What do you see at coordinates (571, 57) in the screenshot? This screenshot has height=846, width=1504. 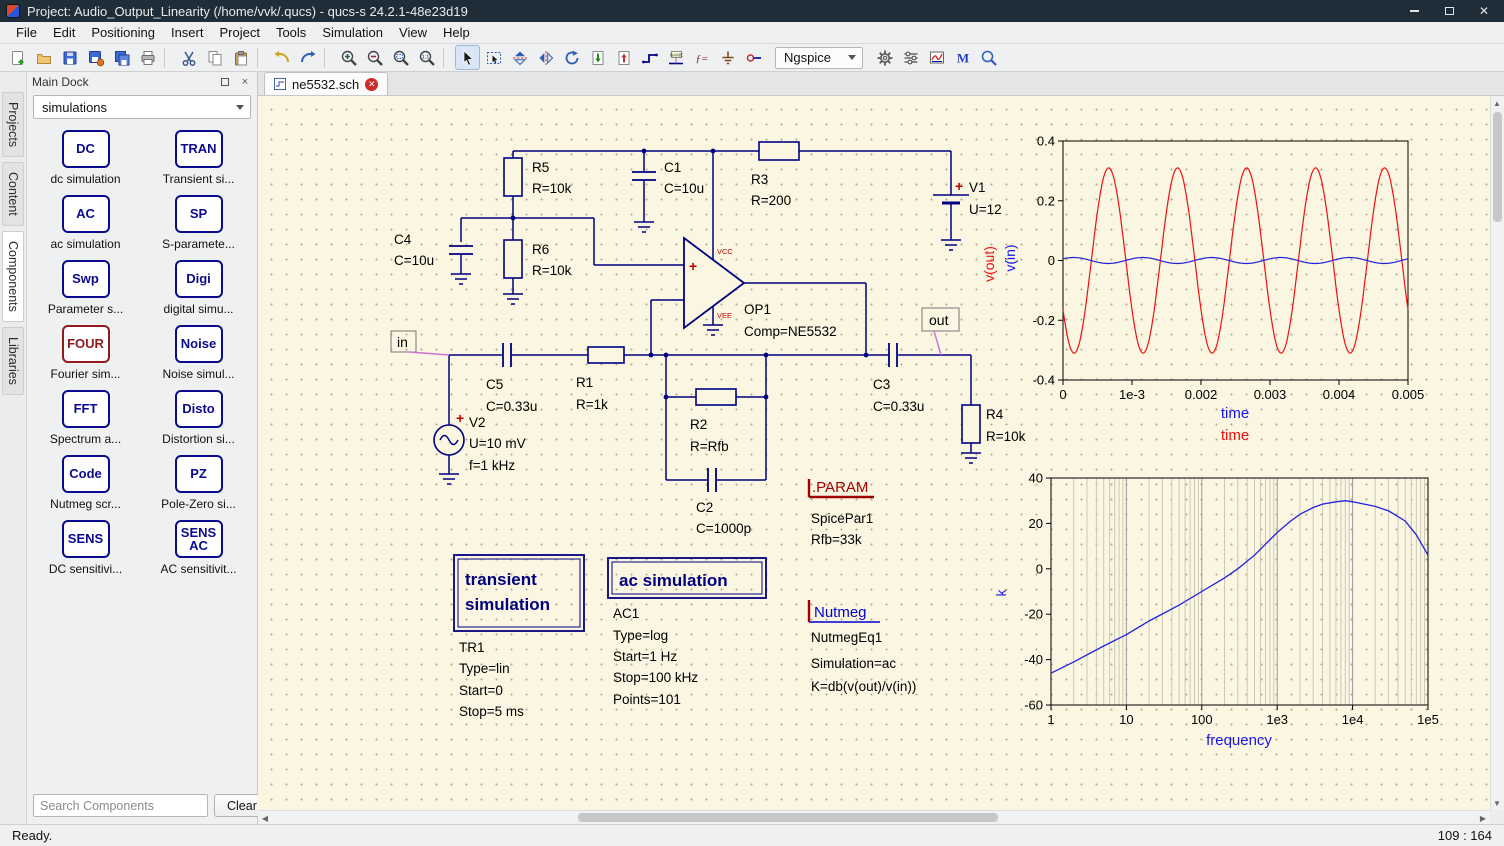 I see `rotate-icon` at bounding box center [571, 57].